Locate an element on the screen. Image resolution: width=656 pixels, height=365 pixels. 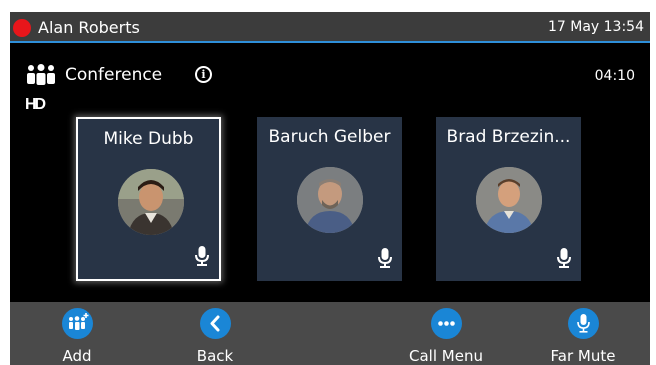
user-name: Alan Roberts is located at coordinates (89, 27).